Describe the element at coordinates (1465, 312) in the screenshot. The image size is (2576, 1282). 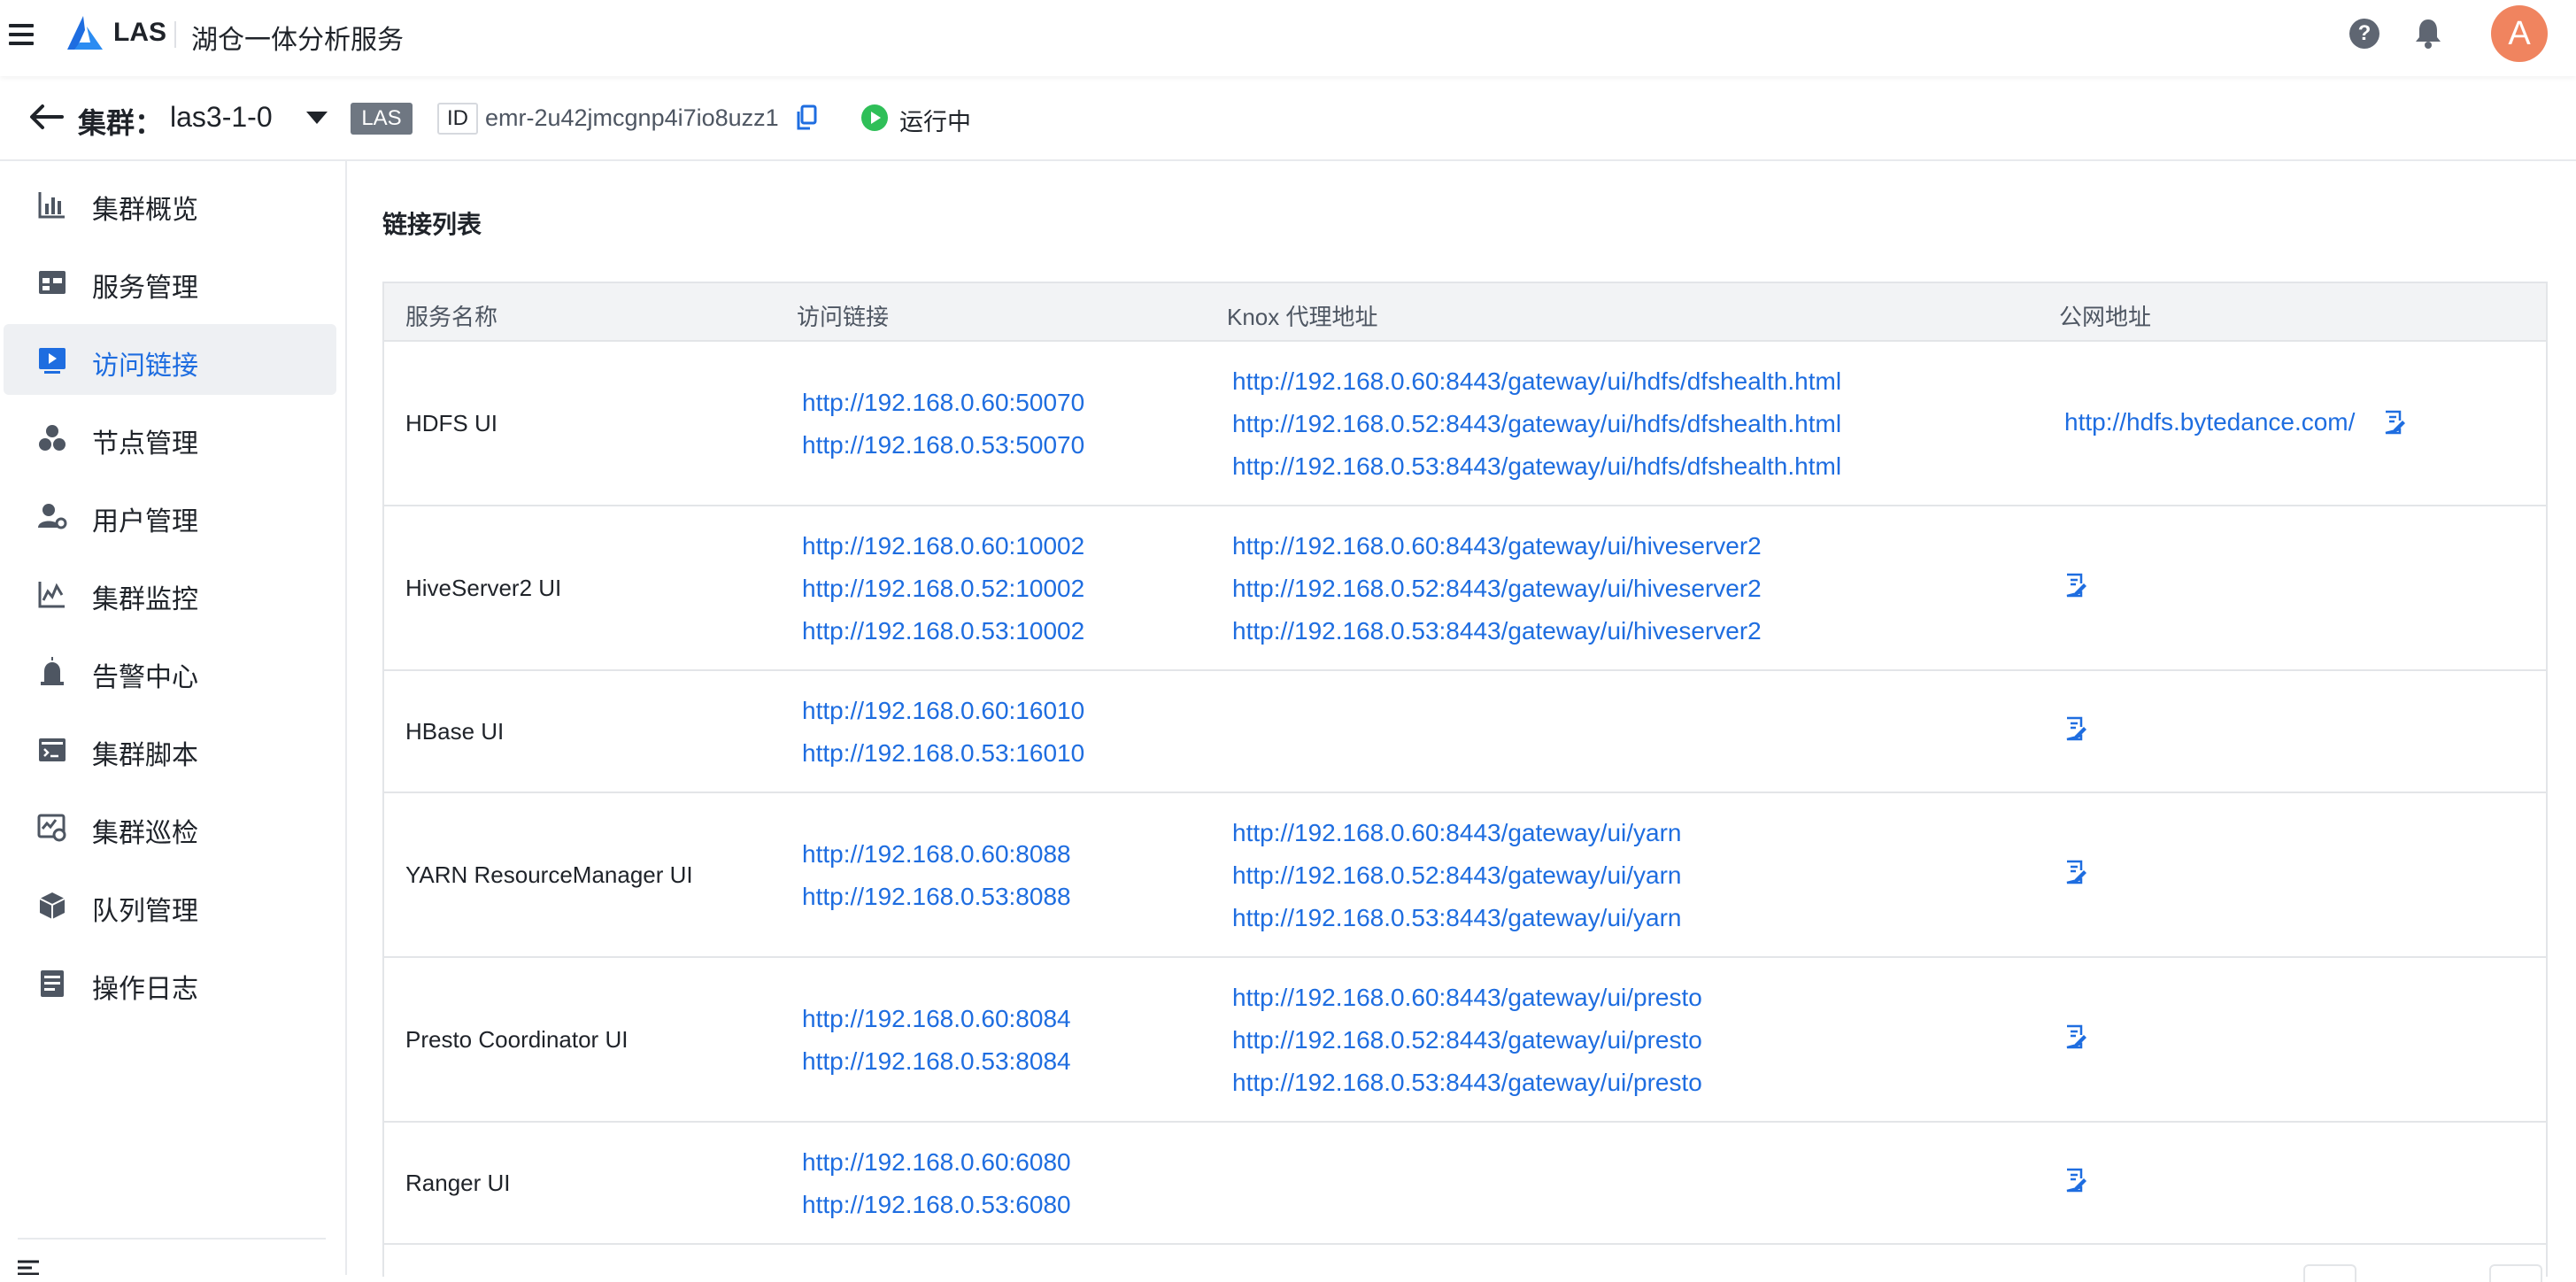
I see `table-header: 服务名称 访问链接 Knox 代理地址 公网地址` at that location.